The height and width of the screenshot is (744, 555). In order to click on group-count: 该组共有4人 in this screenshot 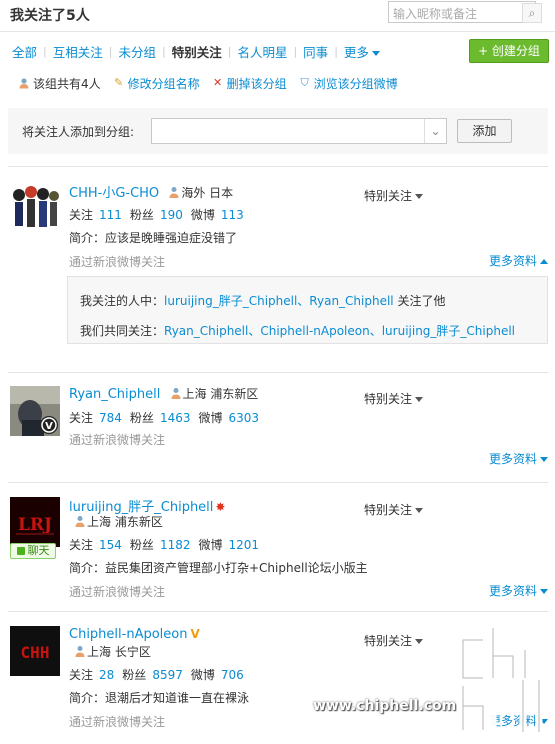, I will do `click(59, 83)`.